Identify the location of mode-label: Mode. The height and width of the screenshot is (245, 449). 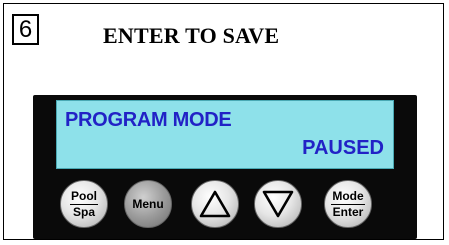
(348, 196).